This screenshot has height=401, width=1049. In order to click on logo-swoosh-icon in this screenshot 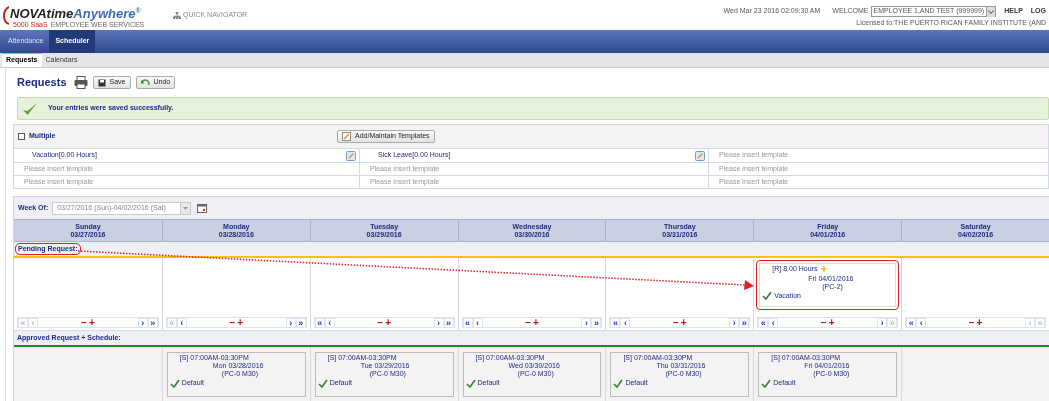, I will do `click(6, 15)`.